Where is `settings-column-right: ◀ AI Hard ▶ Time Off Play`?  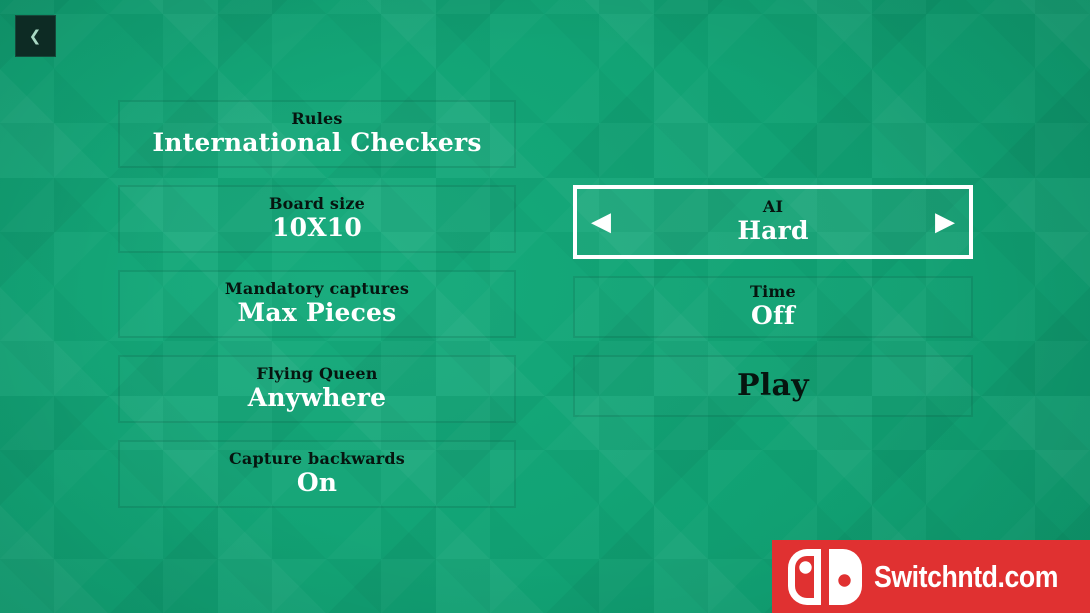
settings-column-right: ◀ AI Hard ▶ Time Off Play is located at coordinates (773, 301).